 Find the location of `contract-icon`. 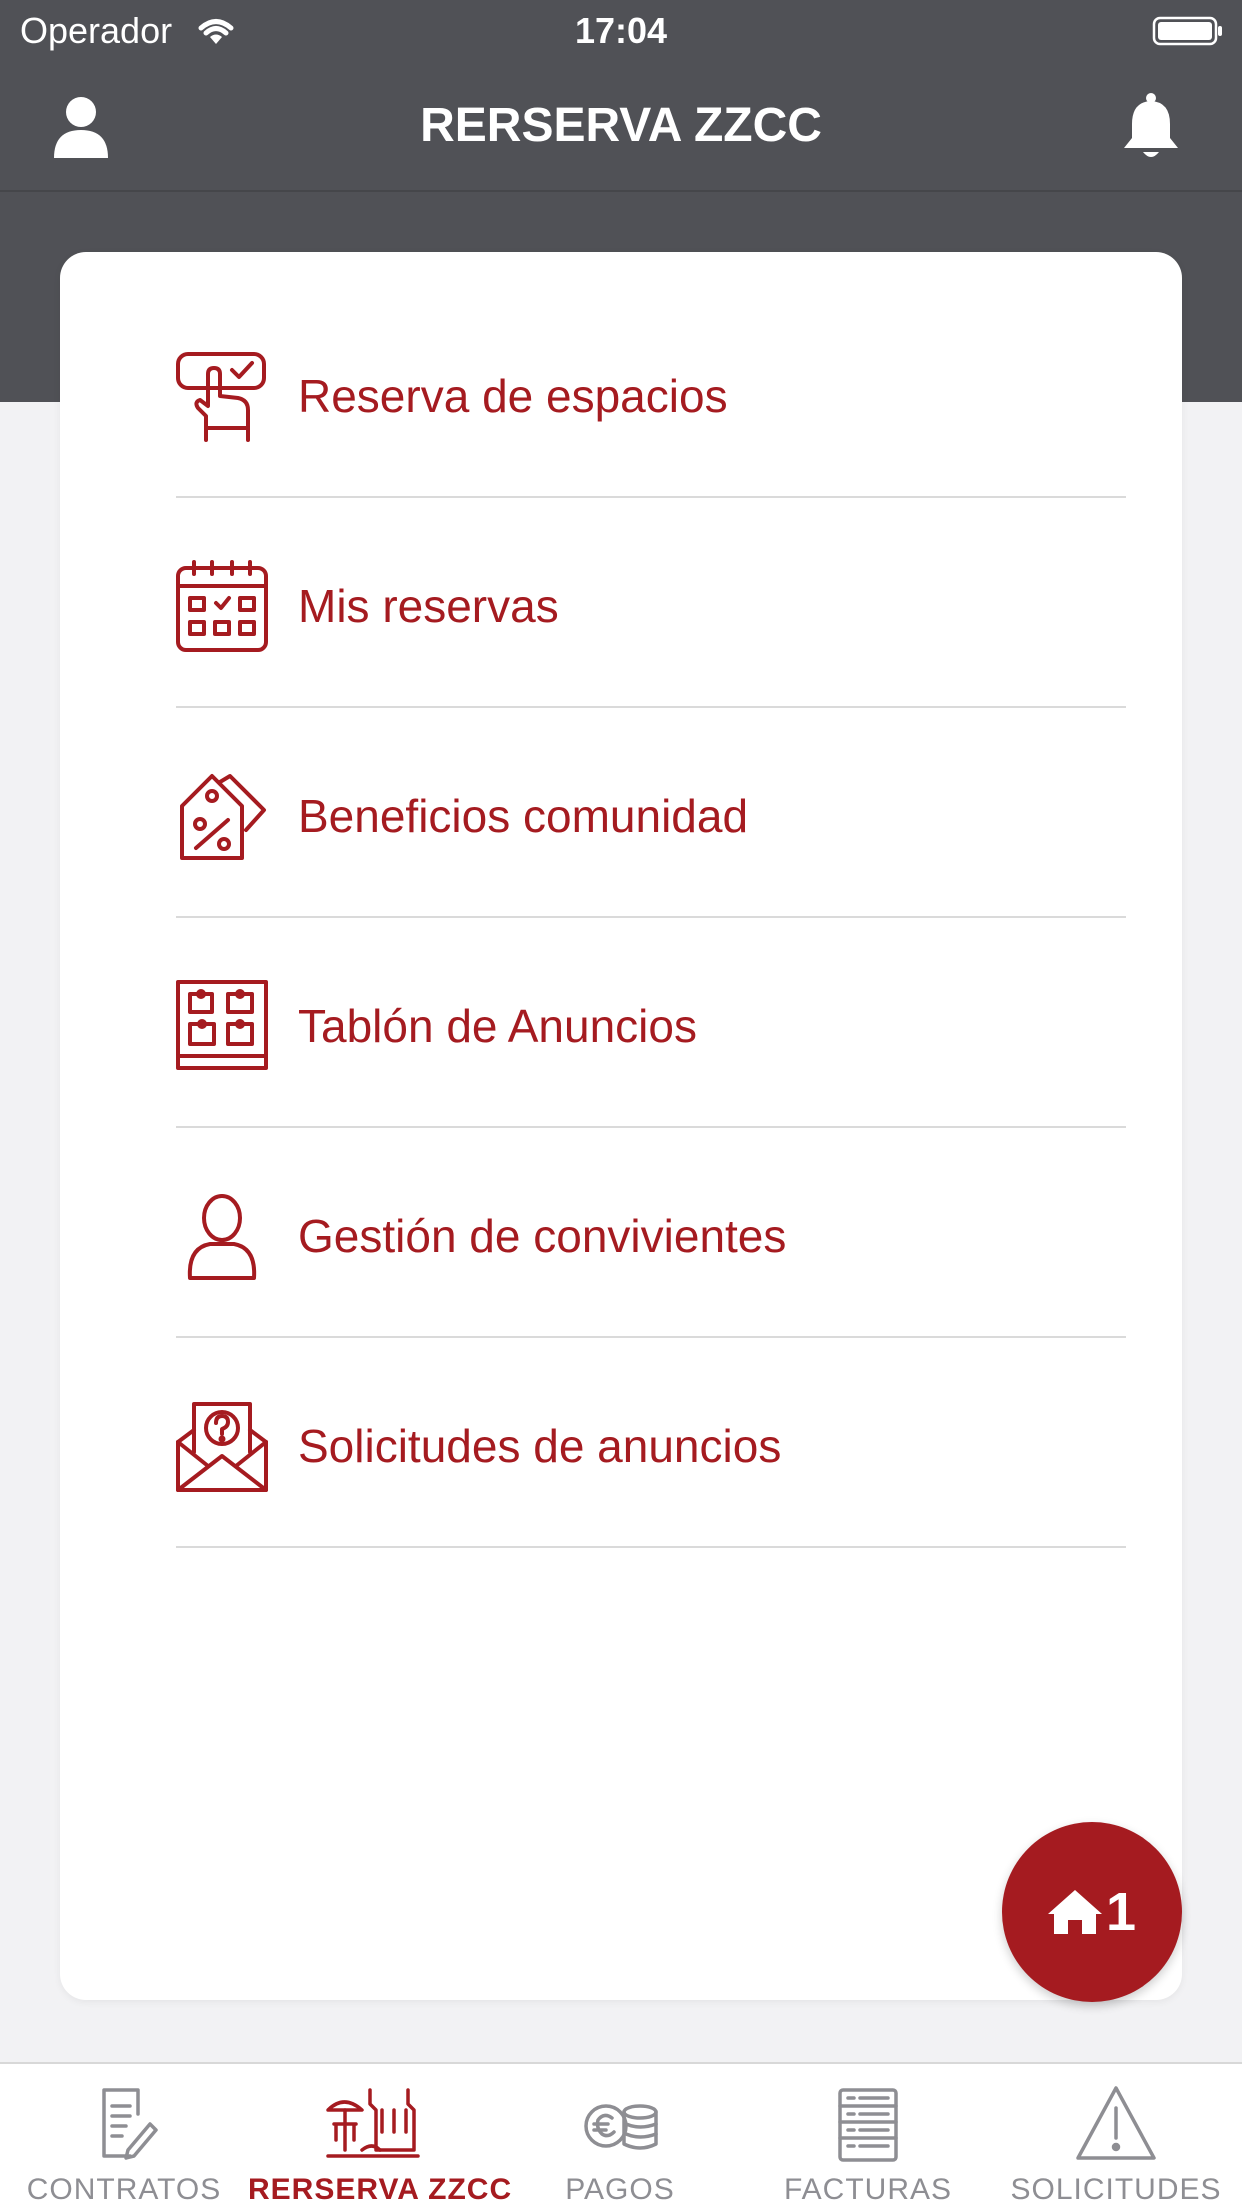

contract-icon is located at coordinates (130, 2124).